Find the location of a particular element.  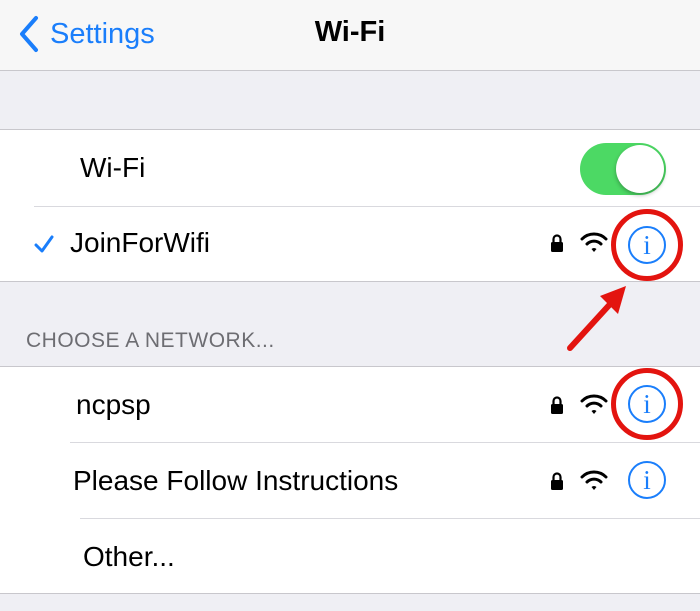

checkmark-icon is located at coordinates (44, 244).